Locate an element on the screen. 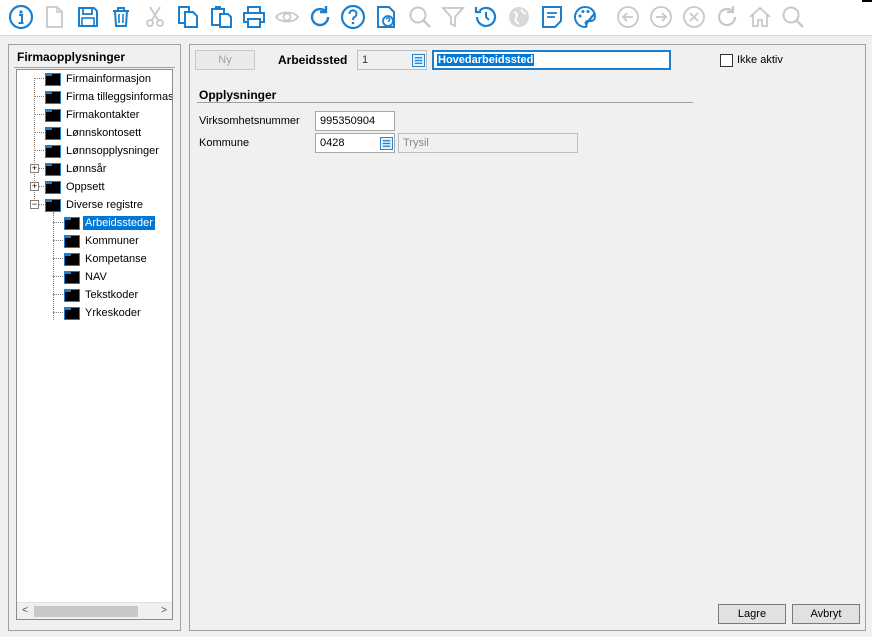 The height and width of the screenshot is (637, 872). back-icon is located at coordinates (628, 17).